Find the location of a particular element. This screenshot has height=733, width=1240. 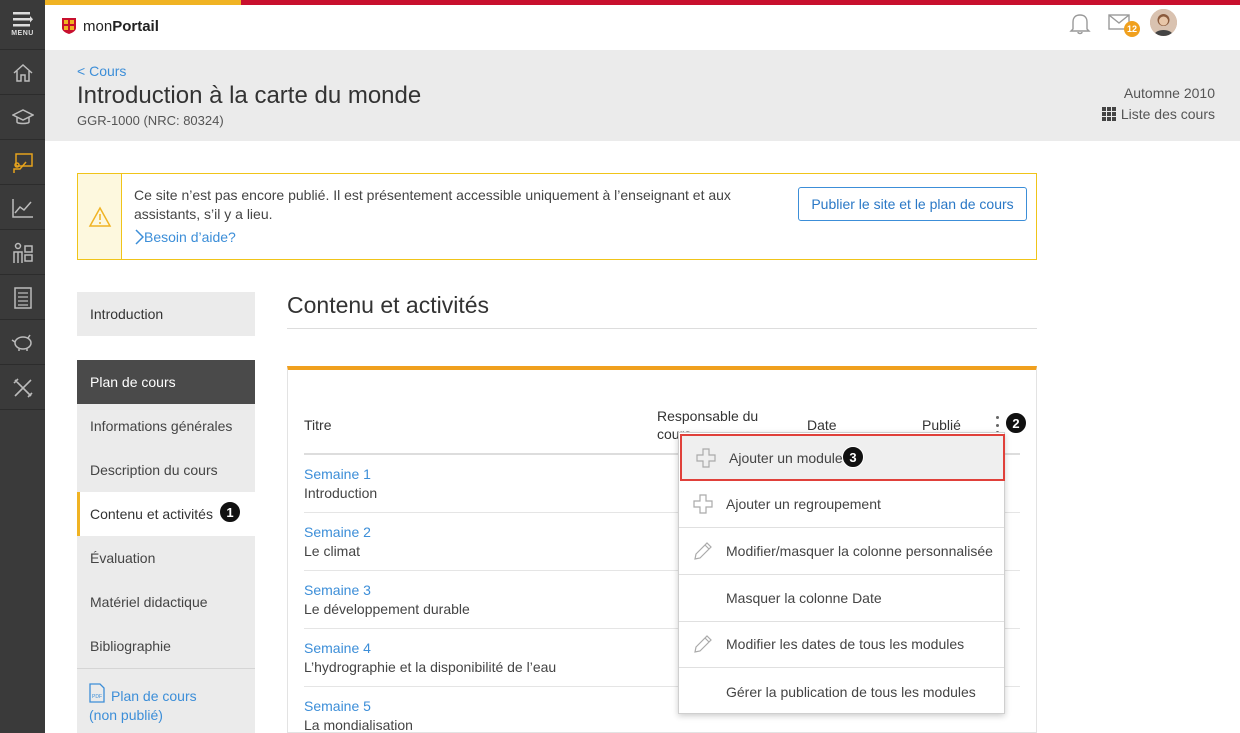

row-week-link: Semaine 3 is located at coordinates (337, 590).